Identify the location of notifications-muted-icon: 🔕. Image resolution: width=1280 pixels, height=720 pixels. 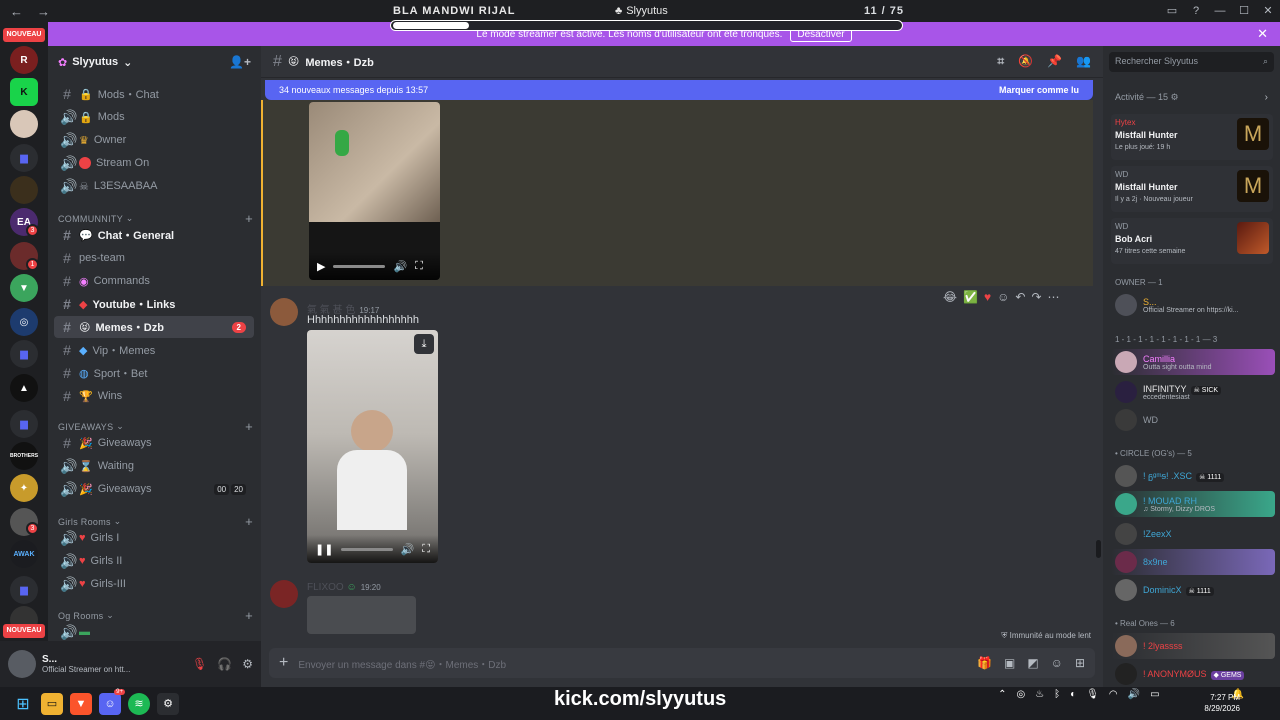
(1025, 61).